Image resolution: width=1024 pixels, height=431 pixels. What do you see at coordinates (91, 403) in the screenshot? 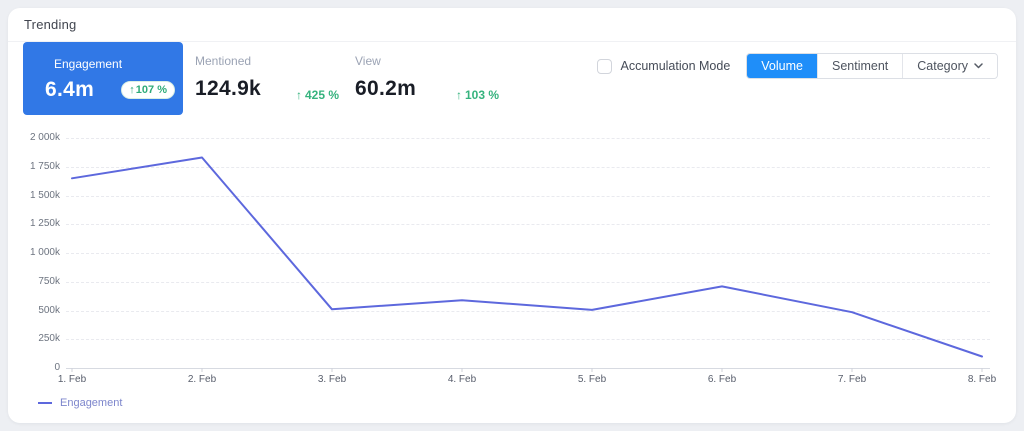
I see `legend-label: Engagement` at bounding box center [91, 403].